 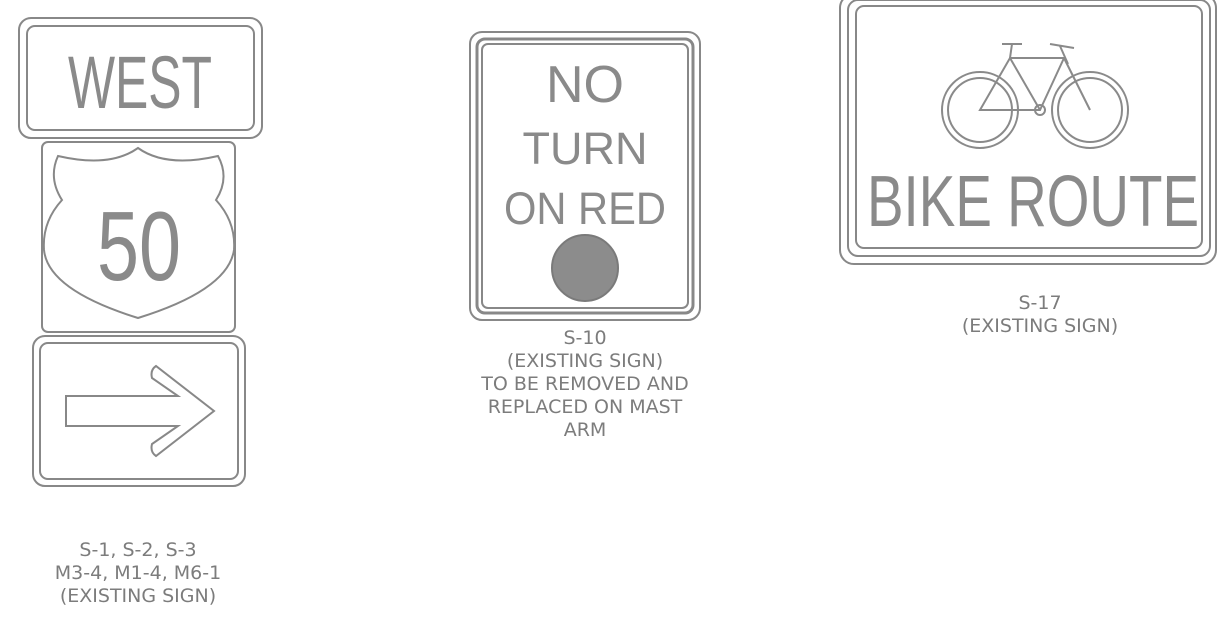 What do you see at coordinates (1033, 202) in the screenshot?
I see `bike-route-text: BIKE ROUTE` at bounding box center [1033, 202].